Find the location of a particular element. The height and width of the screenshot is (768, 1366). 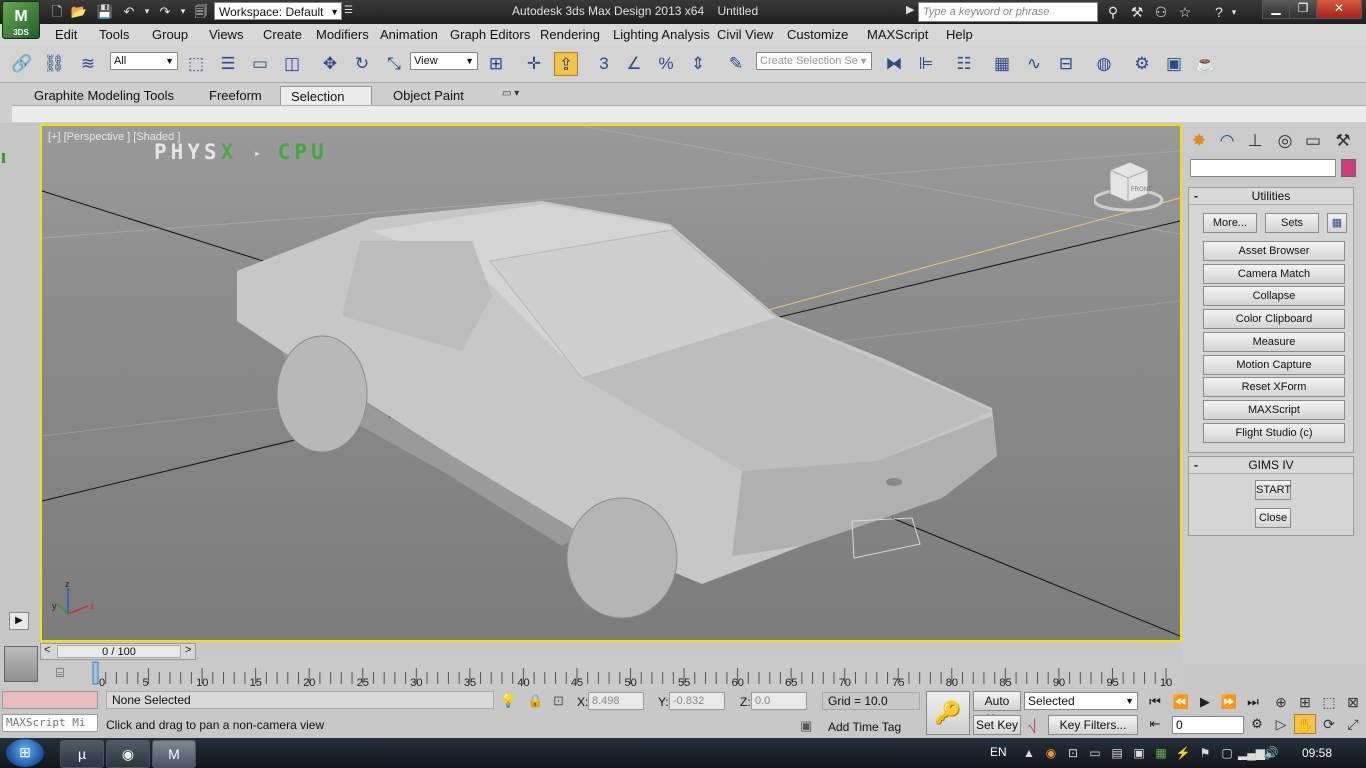

save-file-icon: 💾 is located at coordinates (105, 11).